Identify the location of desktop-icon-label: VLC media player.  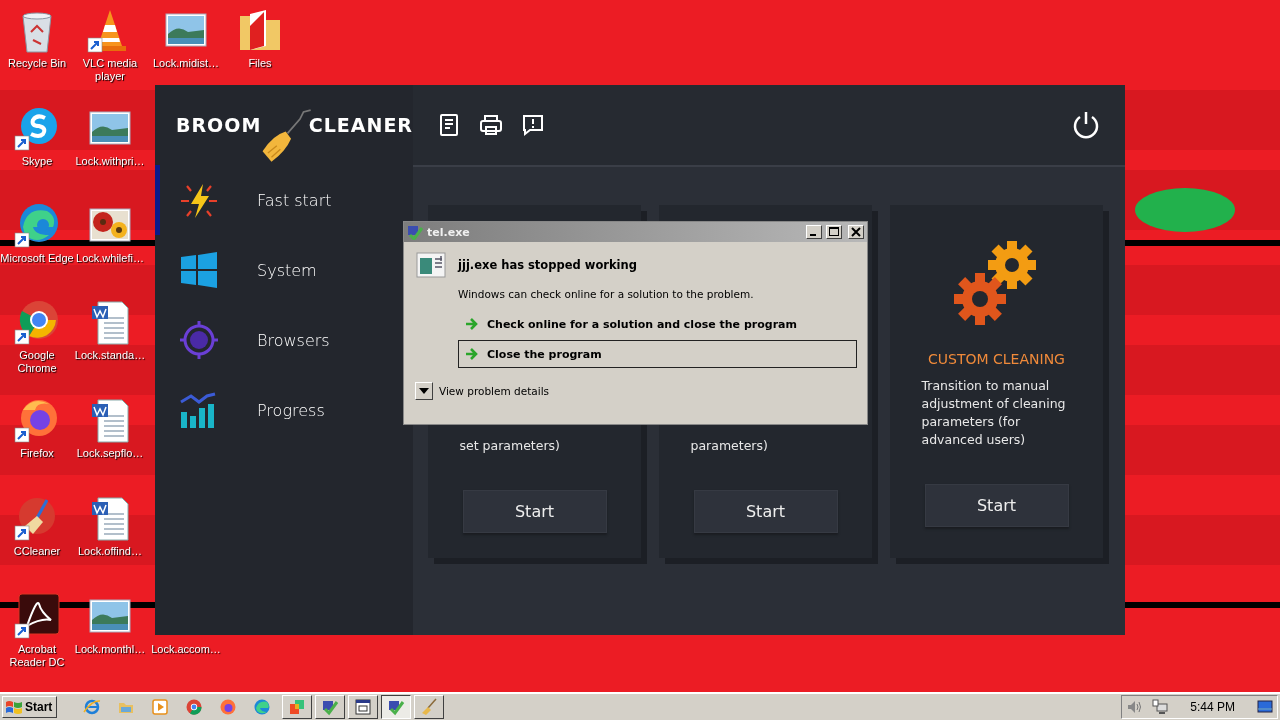
(110, 70).